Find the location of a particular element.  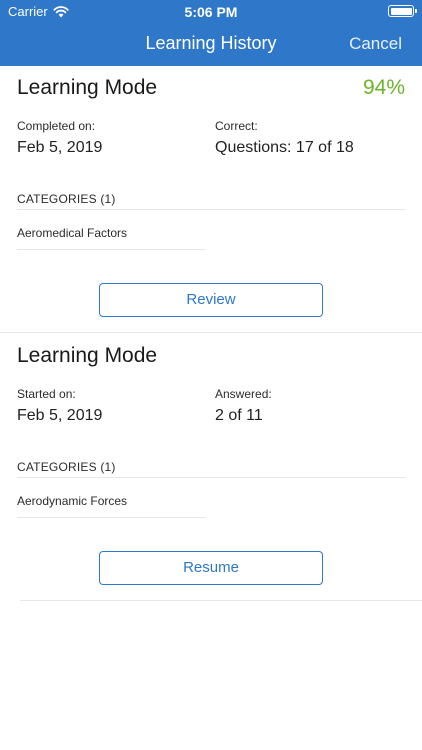

status-bar: Carrier 5:06 PM is located at coordinates (211, 11).